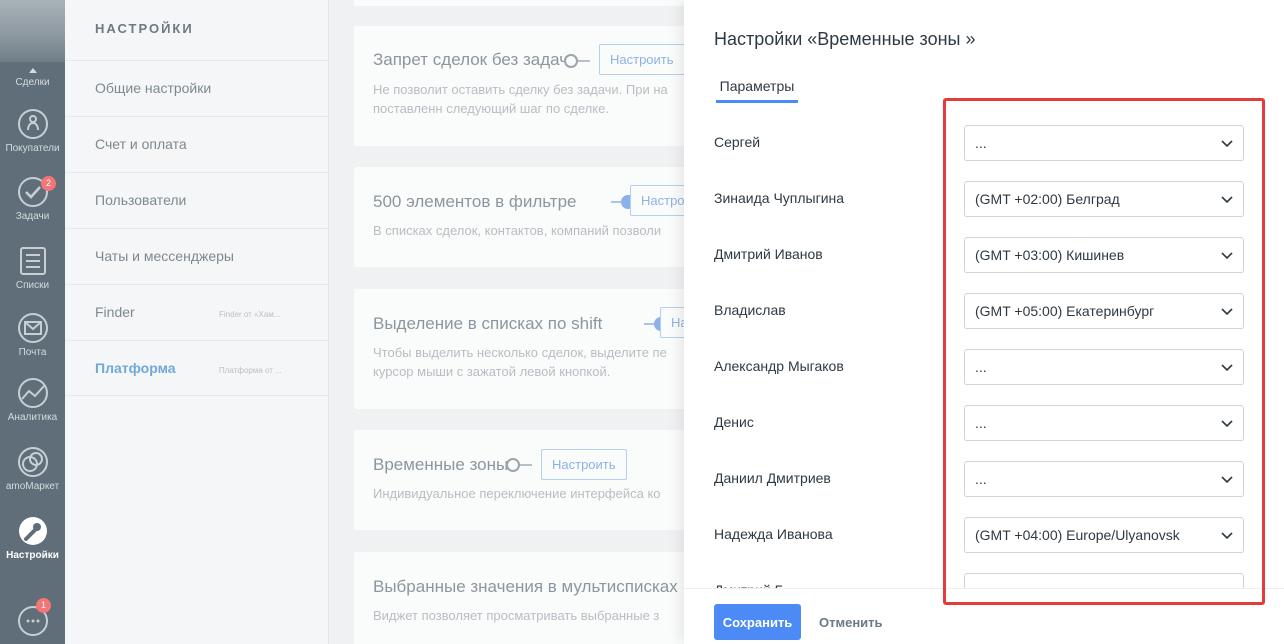 Image resolution: width=1284 pixels, height=644 pixels. What do you see at coordinates (525, 586) in the screenshot?
I see `widget-title: Выбранные значения в мультисписках` at bounding box center [525, 586].